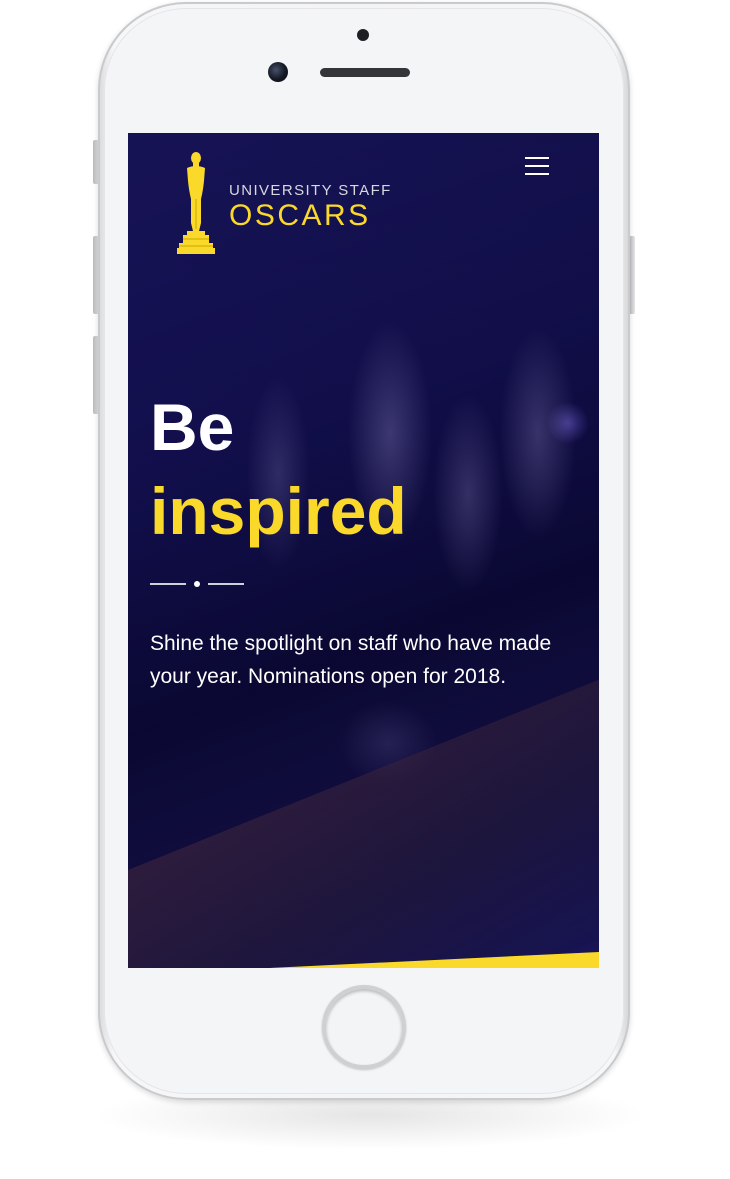 This screenshot has width=730, height=1179. Describe the element at coordinates (363, 35) in the screenshot. I see `proximity-sensor` at that location.